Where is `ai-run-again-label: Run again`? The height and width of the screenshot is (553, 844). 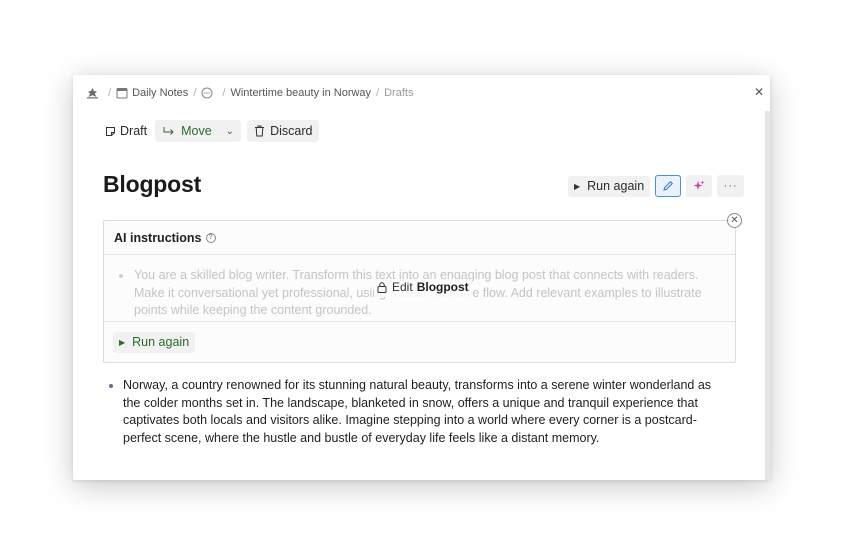
ai-run-again-label: Run again is located at coordinates (161, 342).